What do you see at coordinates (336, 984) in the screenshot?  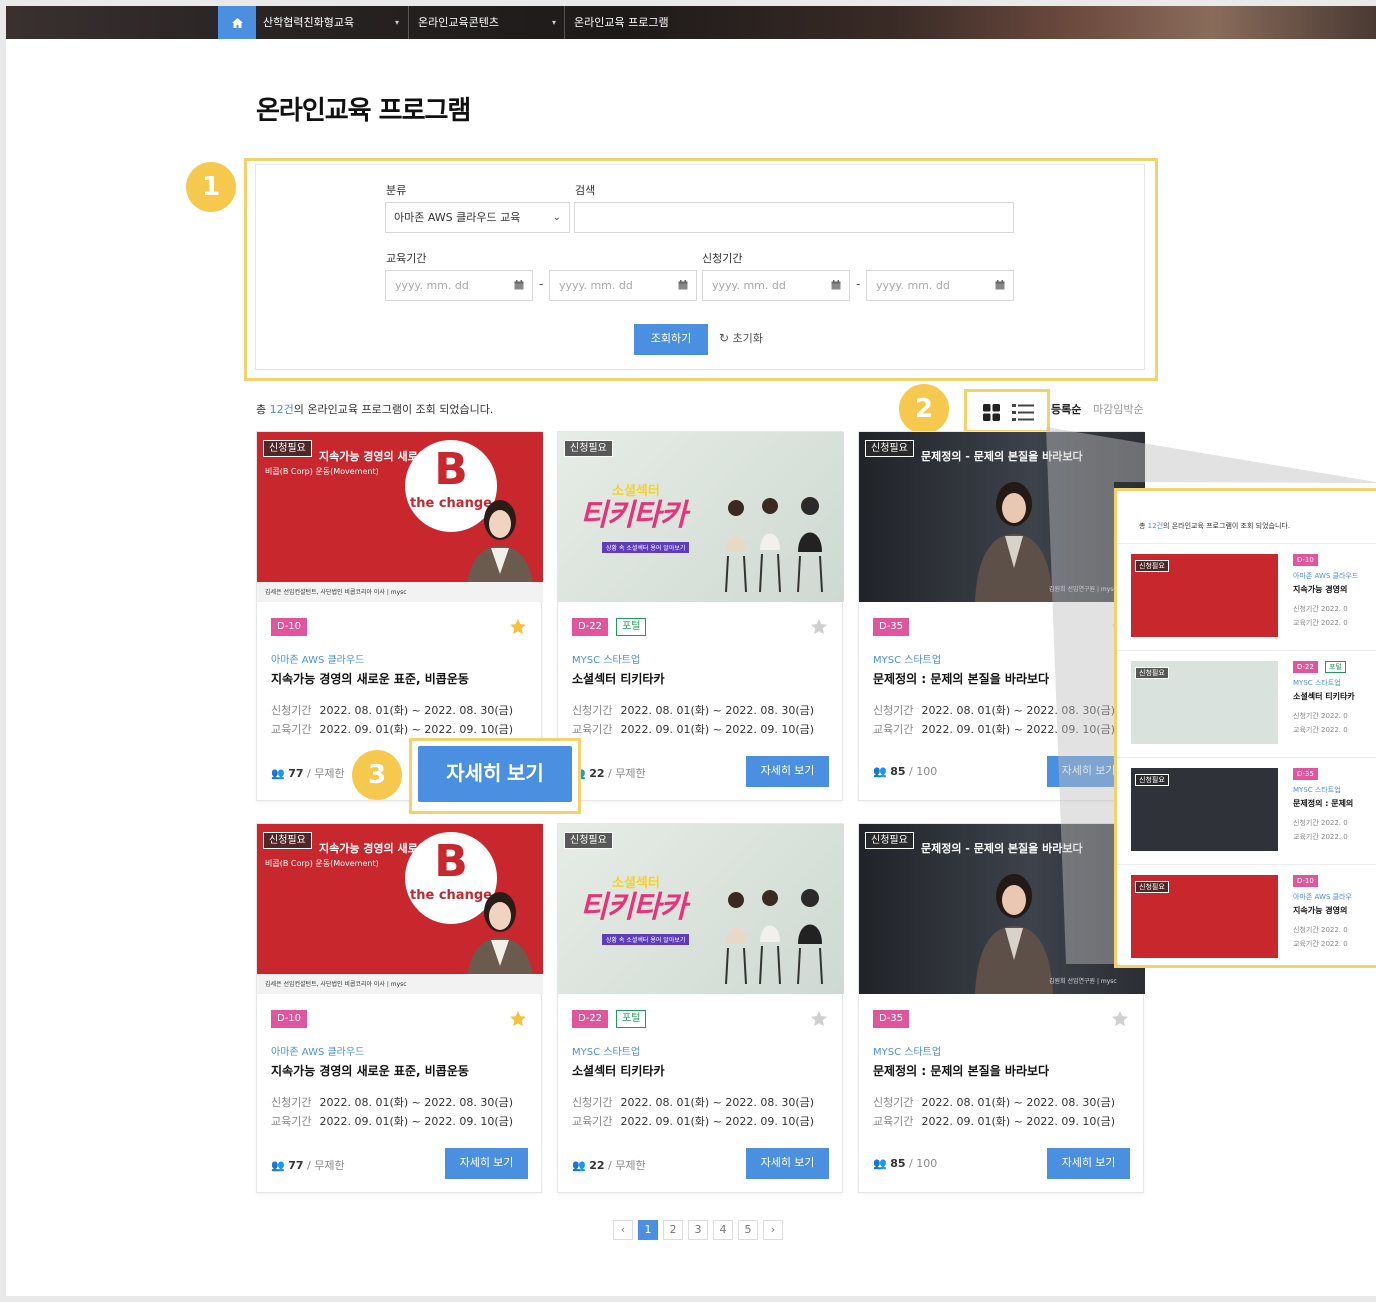 I see `thumbnail-footer: 김세은 선임컨설턴트, 사단법인 비콥코리아 이사 | mysc` at bounding box center [336, 984].